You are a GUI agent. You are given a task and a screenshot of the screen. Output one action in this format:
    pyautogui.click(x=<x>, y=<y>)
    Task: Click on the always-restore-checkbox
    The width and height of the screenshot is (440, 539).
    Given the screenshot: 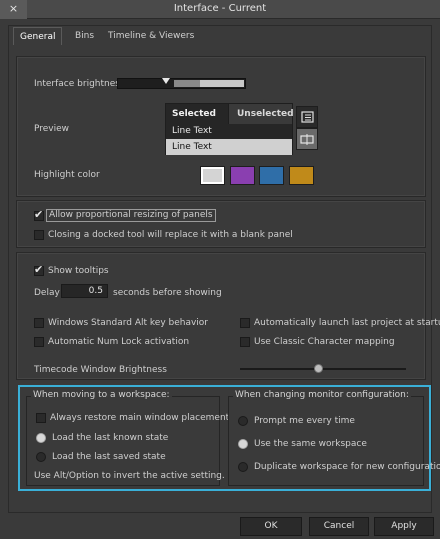 What is the action you would take?
    pyautogui.click(x=41, y=418)
    